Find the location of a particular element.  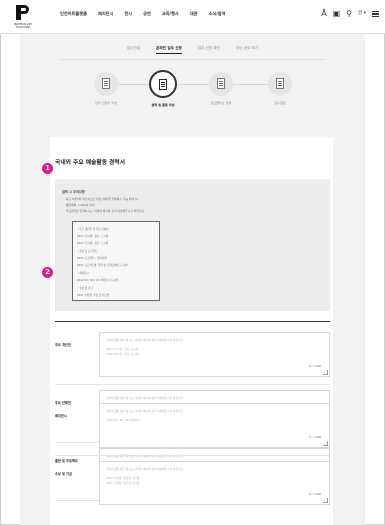

menu-item-news: 소식/참여 is located at coordinates (217, 14).